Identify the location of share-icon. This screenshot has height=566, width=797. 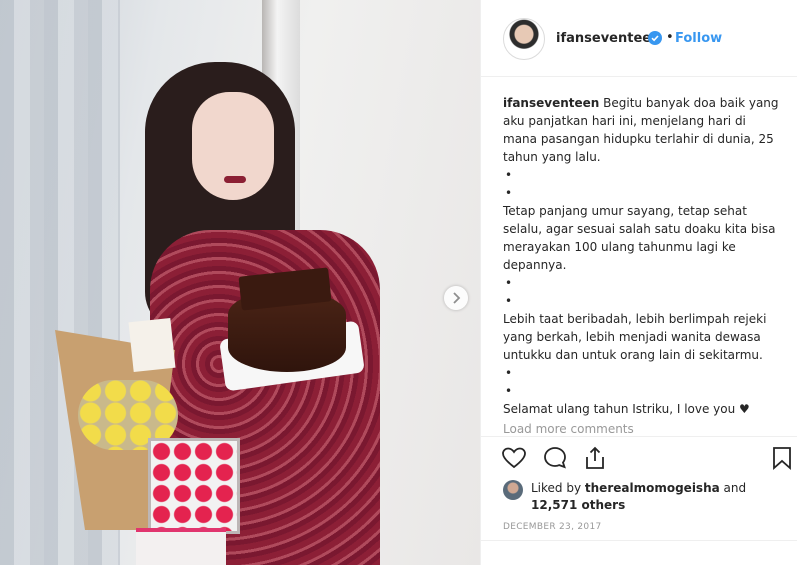
(595, 458).